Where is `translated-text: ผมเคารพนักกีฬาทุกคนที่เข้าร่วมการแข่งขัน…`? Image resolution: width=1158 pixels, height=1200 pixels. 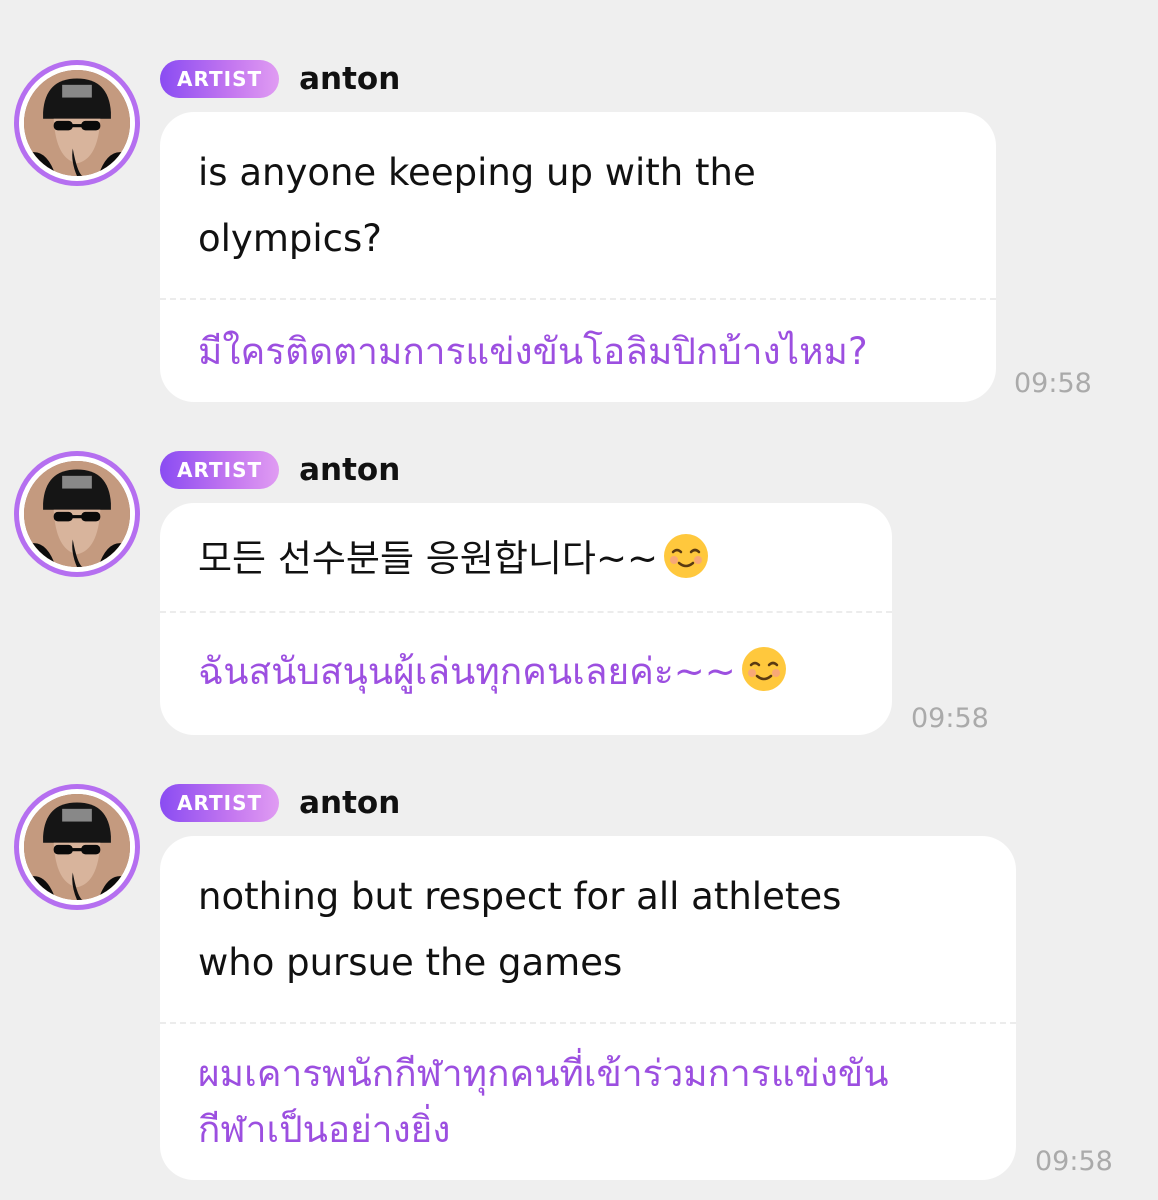 translated-text: ผมเคารพนักกีฬาทุกคนที่เข้าร่วมการแข่งขัน… is located at coordinates (543, 1101).